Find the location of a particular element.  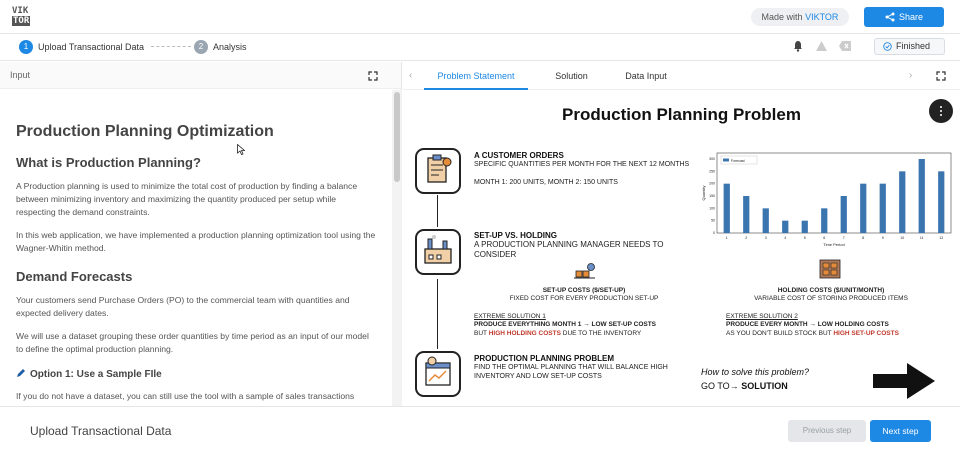

gear-boxes-icon is located at coordinates (584, 271).